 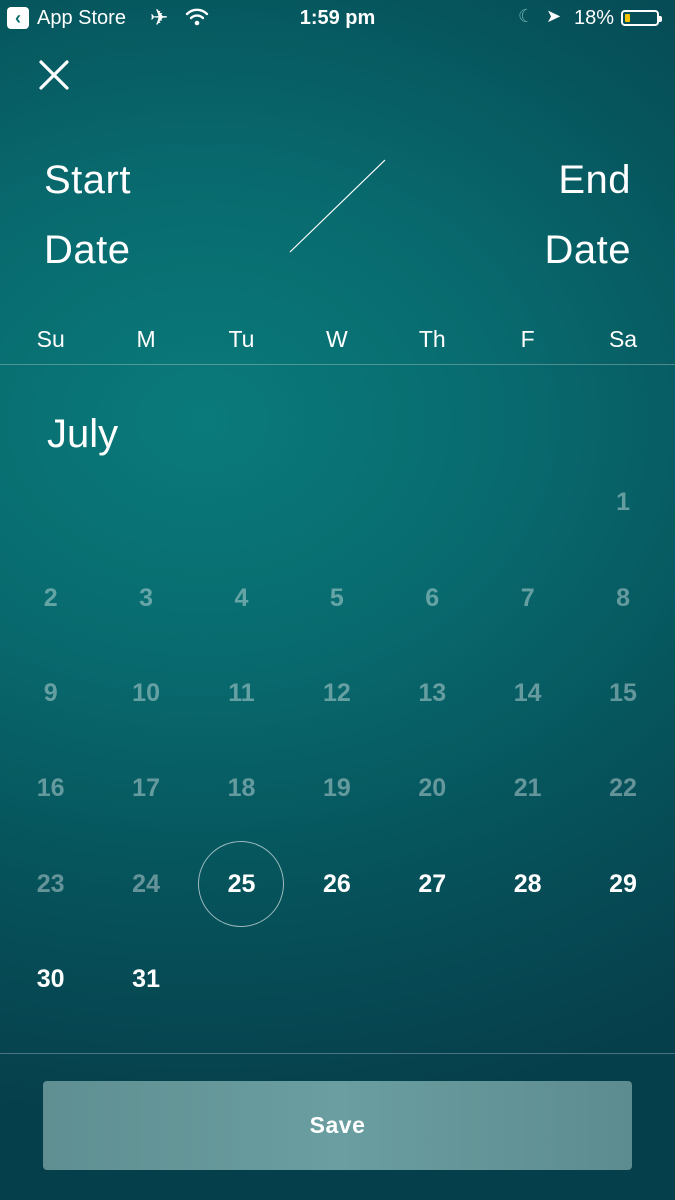 What do you see at coordinates (241, 339) in the screenshot?
I see `weekday-tu: Tu` at bounding box center [241, 339].